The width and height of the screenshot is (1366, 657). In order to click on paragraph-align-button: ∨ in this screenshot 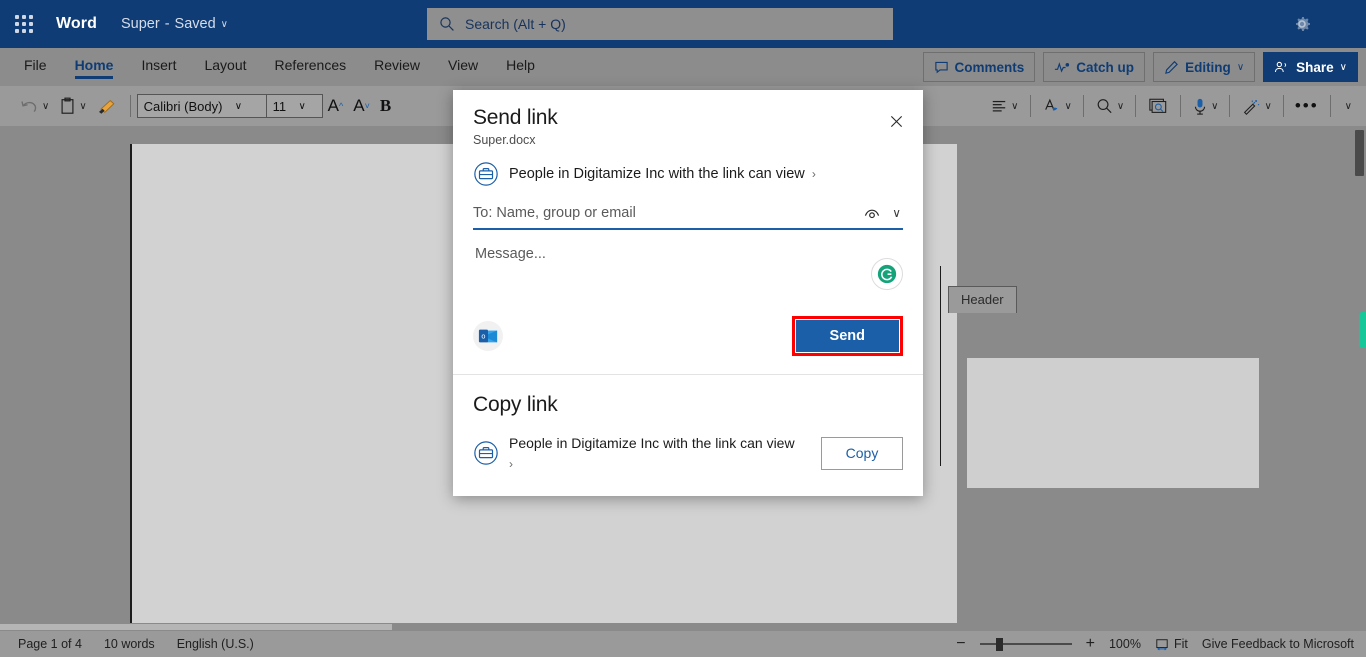, I will do `click(1004, 106)`.